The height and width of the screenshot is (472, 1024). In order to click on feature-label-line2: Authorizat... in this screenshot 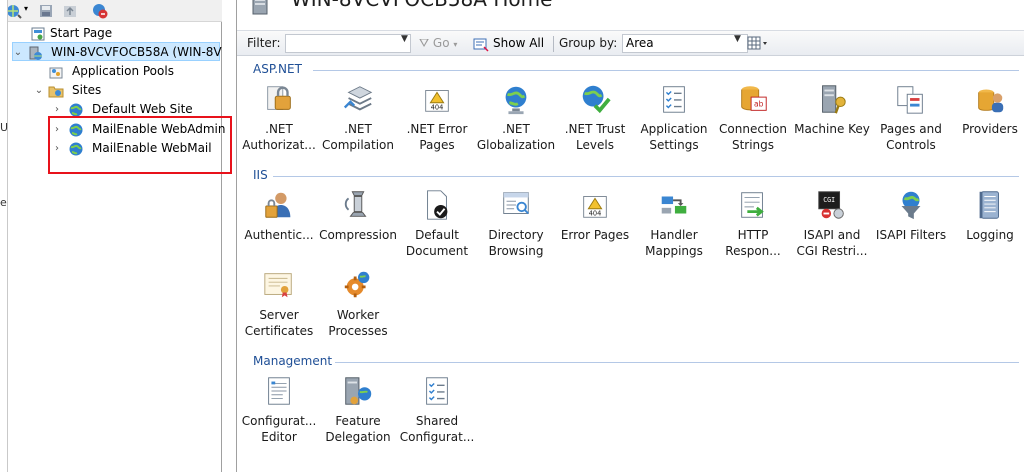, I will do `click(279, 145)`.